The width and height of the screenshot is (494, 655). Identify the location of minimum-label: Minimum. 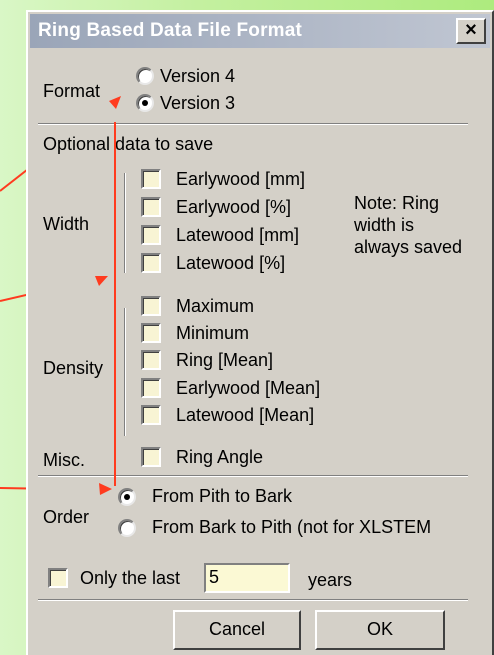
(212, 333).